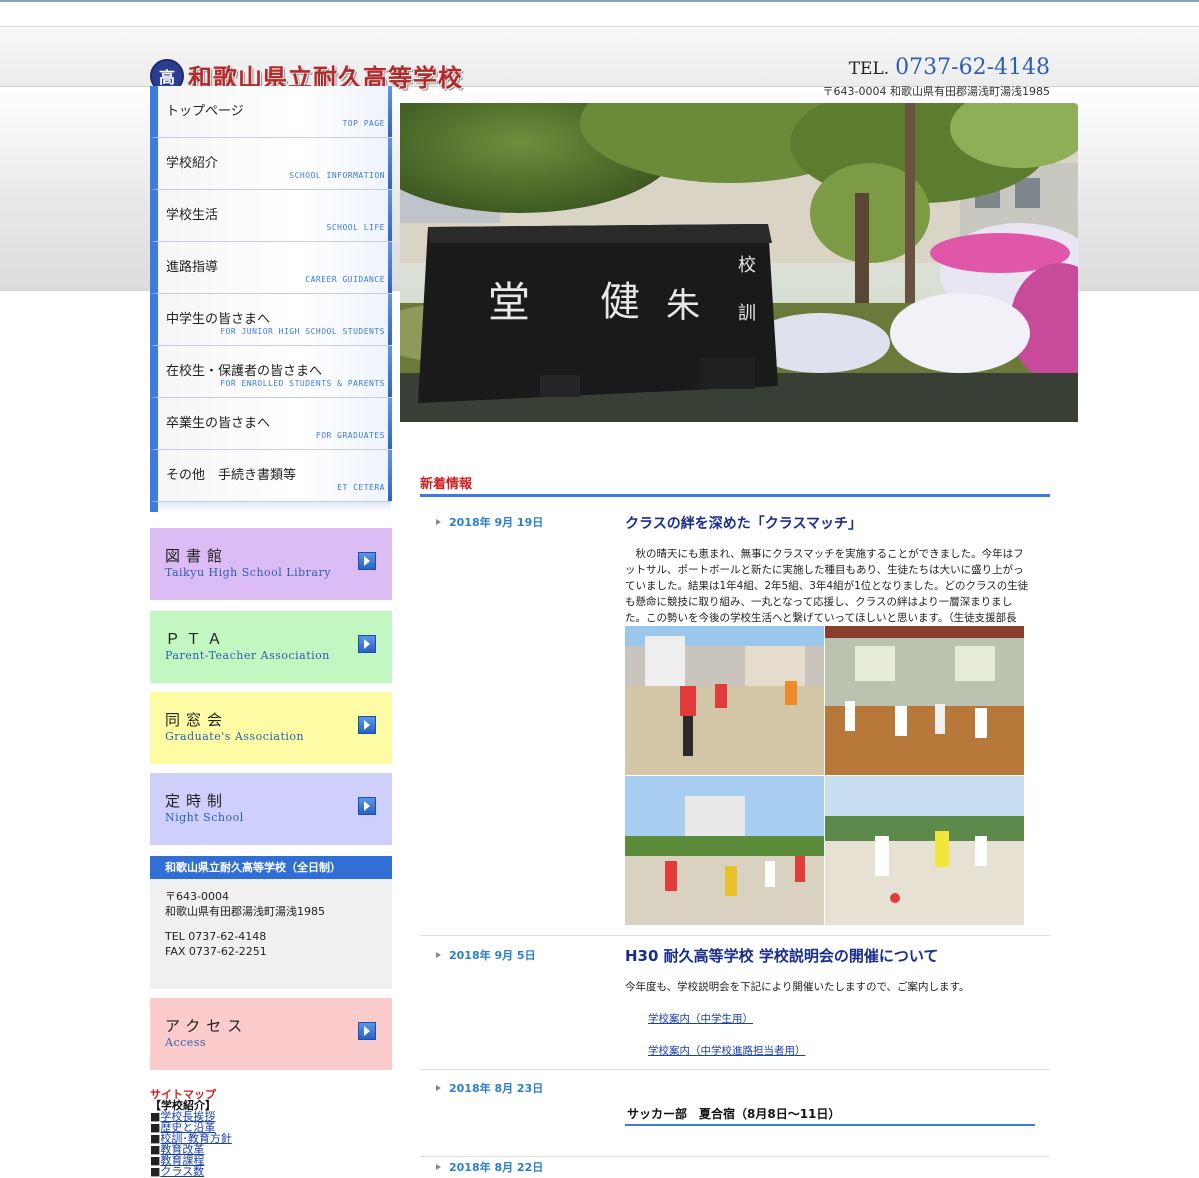 The height and width of the screenshot is (1178, 1199). What do you see at coordinates (489, 1167) in the screenshot?
I see `news-date: 2018年 8月 22日` at bounding box center [489, 1167].